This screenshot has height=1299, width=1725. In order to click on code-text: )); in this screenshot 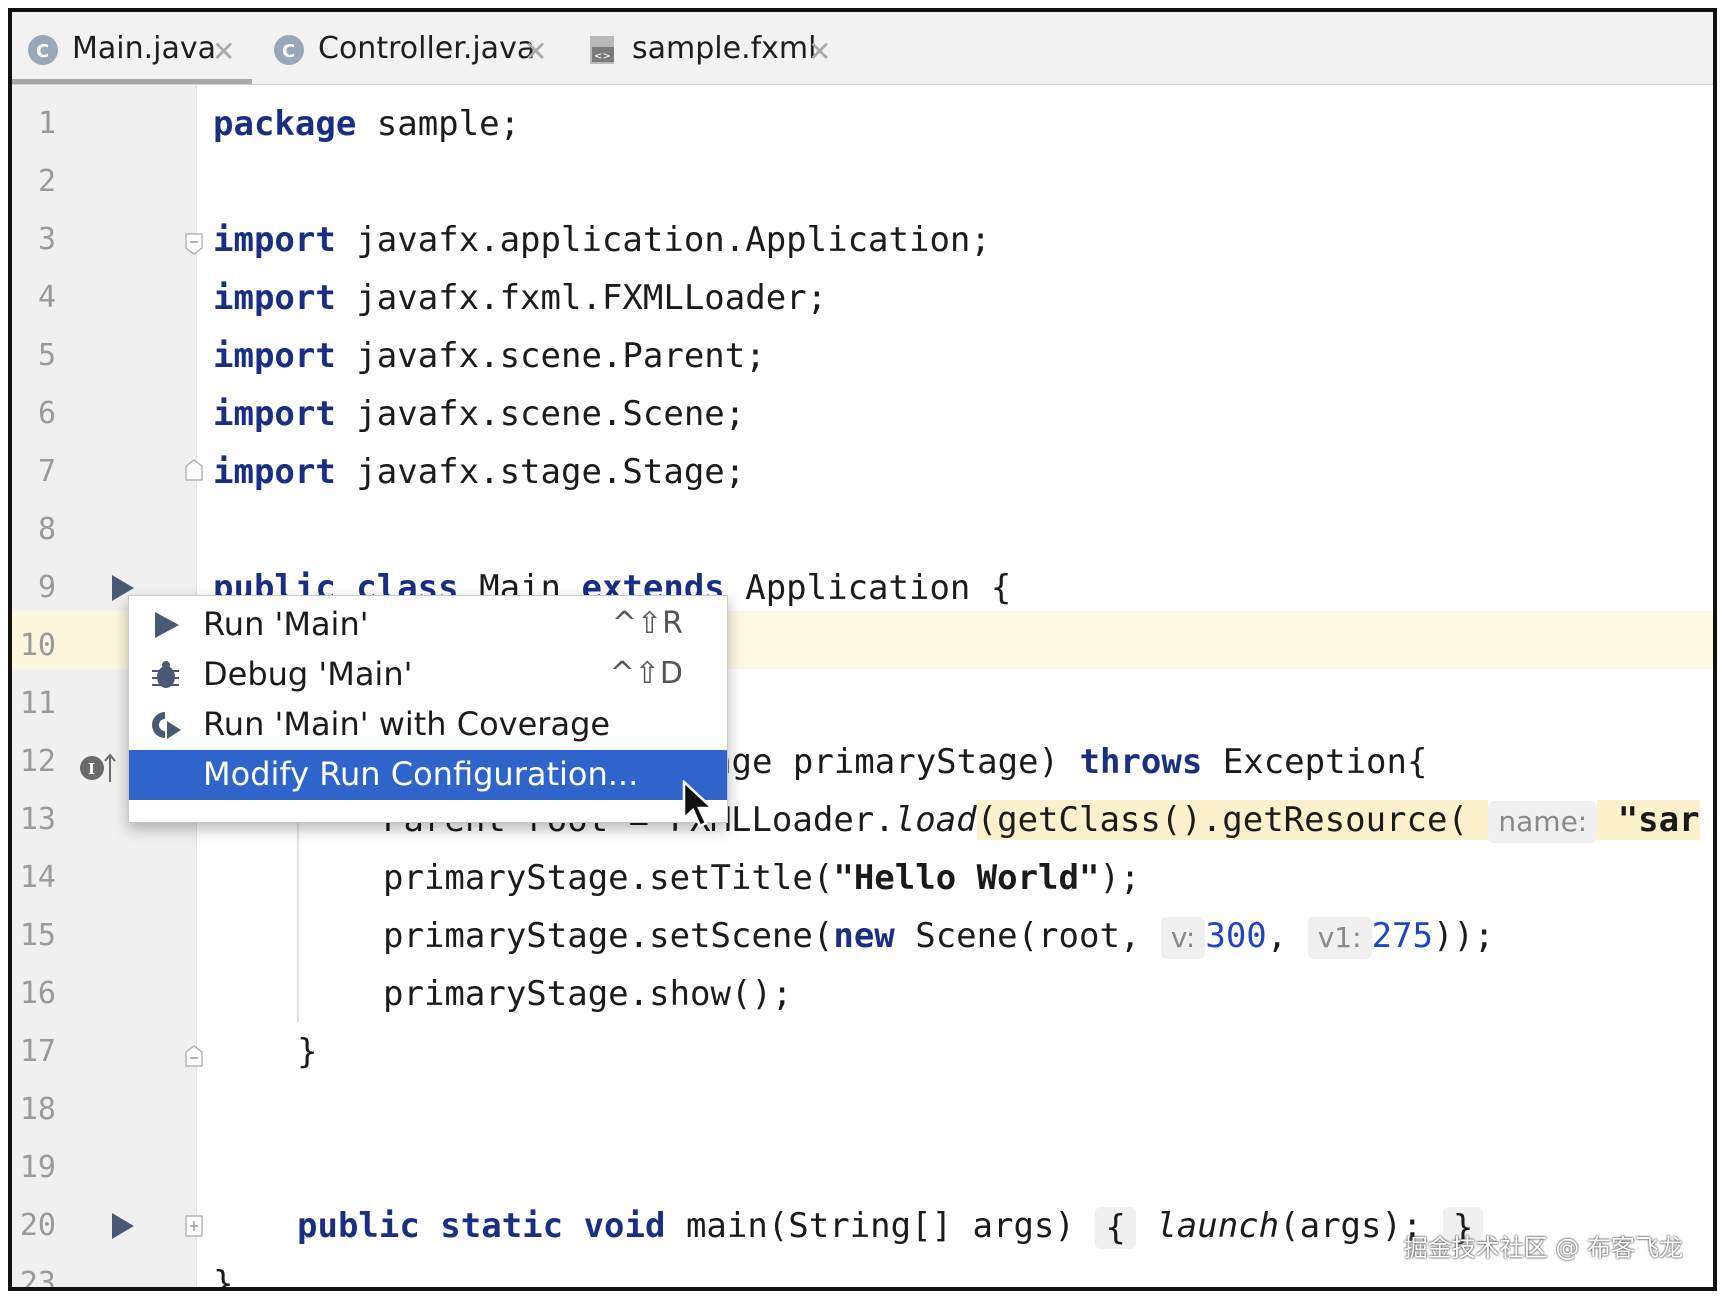, I will do `click(1463, 936)`.